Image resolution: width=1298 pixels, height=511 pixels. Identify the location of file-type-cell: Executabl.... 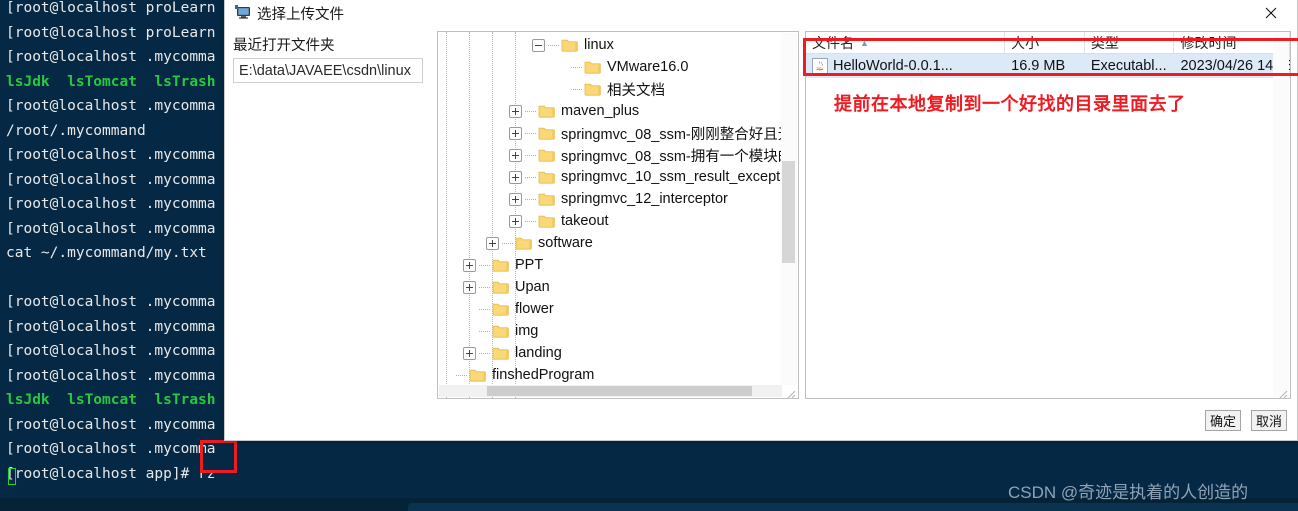
(1128, 66).